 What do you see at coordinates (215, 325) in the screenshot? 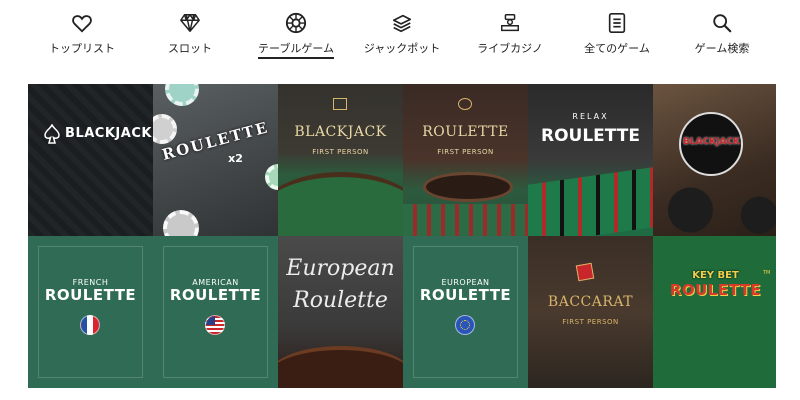
I see `usa-flag-icon` at bounding box center [215, 325].